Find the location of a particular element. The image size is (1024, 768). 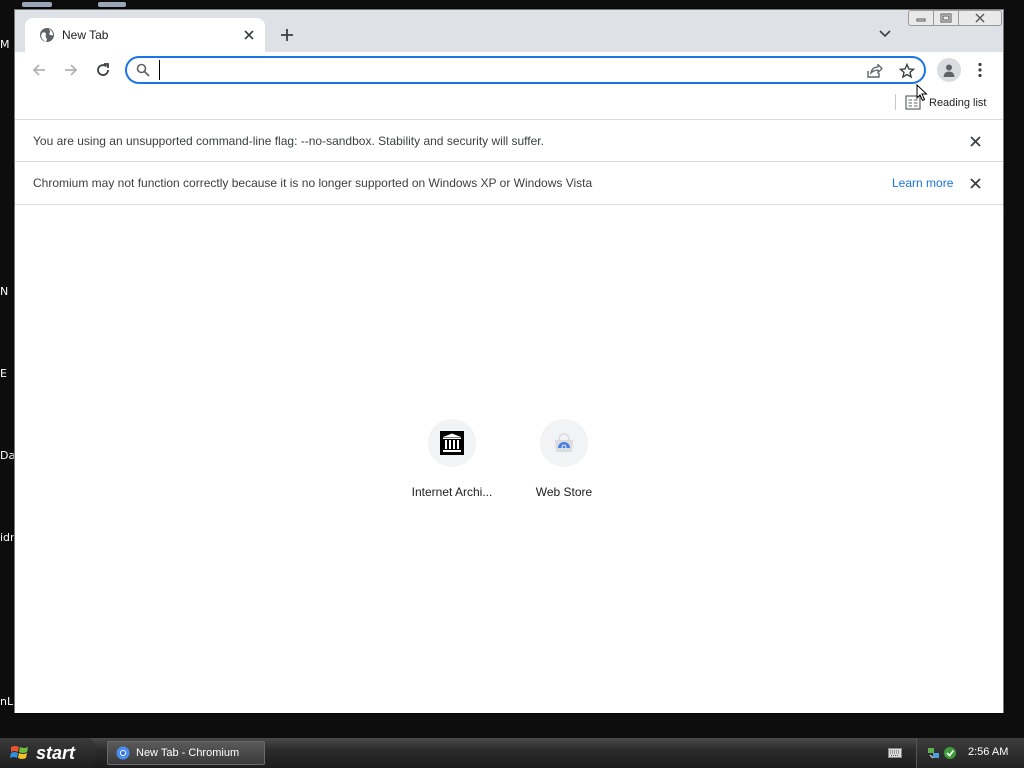

learn-more-link: Learn more is located at coordinates (922, 183).